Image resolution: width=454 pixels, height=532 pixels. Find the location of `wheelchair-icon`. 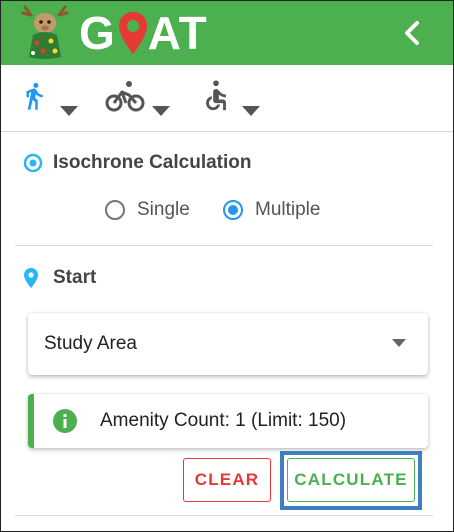

wheelchair-icon is located at coordinates (216, 95).